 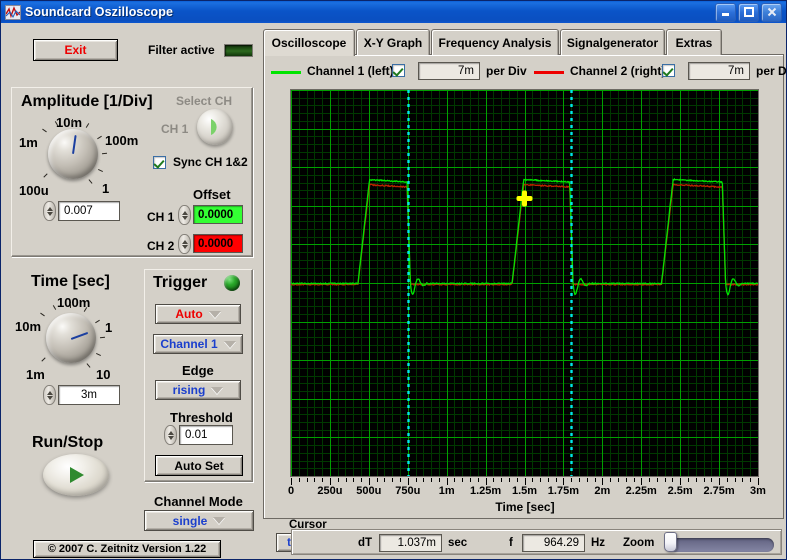 I want to click on amplitude-title: Amplitude [1/Div], so click(x=87, y=101).